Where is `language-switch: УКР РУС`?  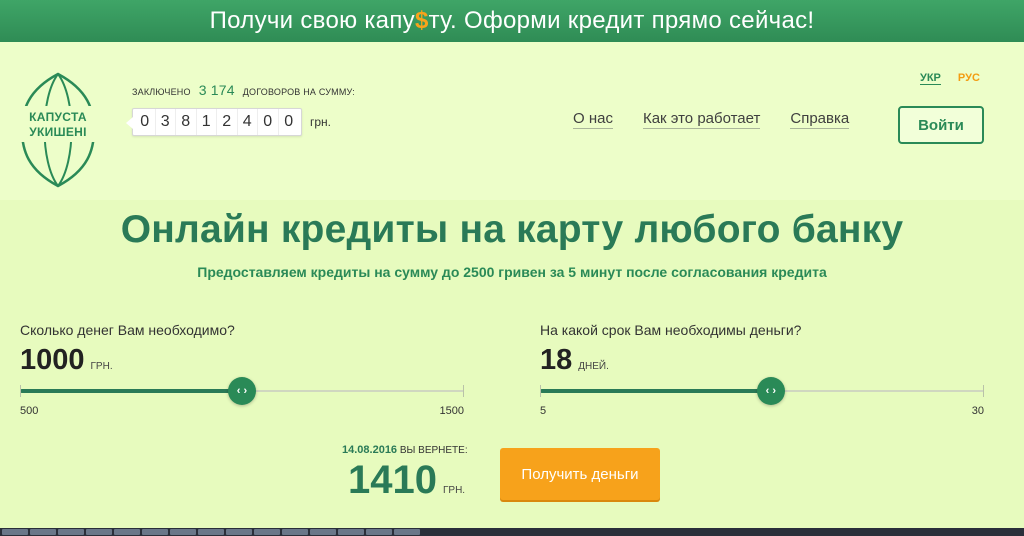
language-switch: УКР РУС is located at coordinates (950, 78).